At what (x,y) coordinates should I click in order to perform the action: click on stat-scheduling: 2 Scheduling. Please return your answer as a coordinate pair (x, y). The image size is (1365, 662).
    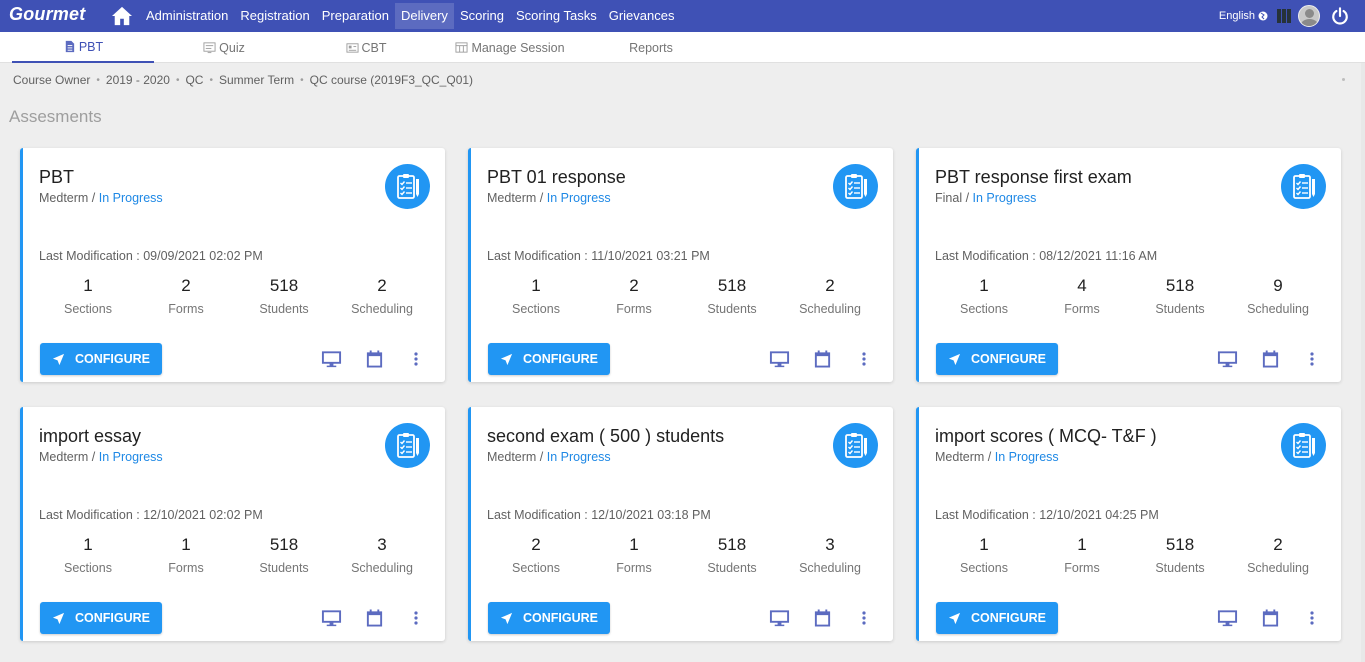
    Looking at the image, I should click on (830, 296).